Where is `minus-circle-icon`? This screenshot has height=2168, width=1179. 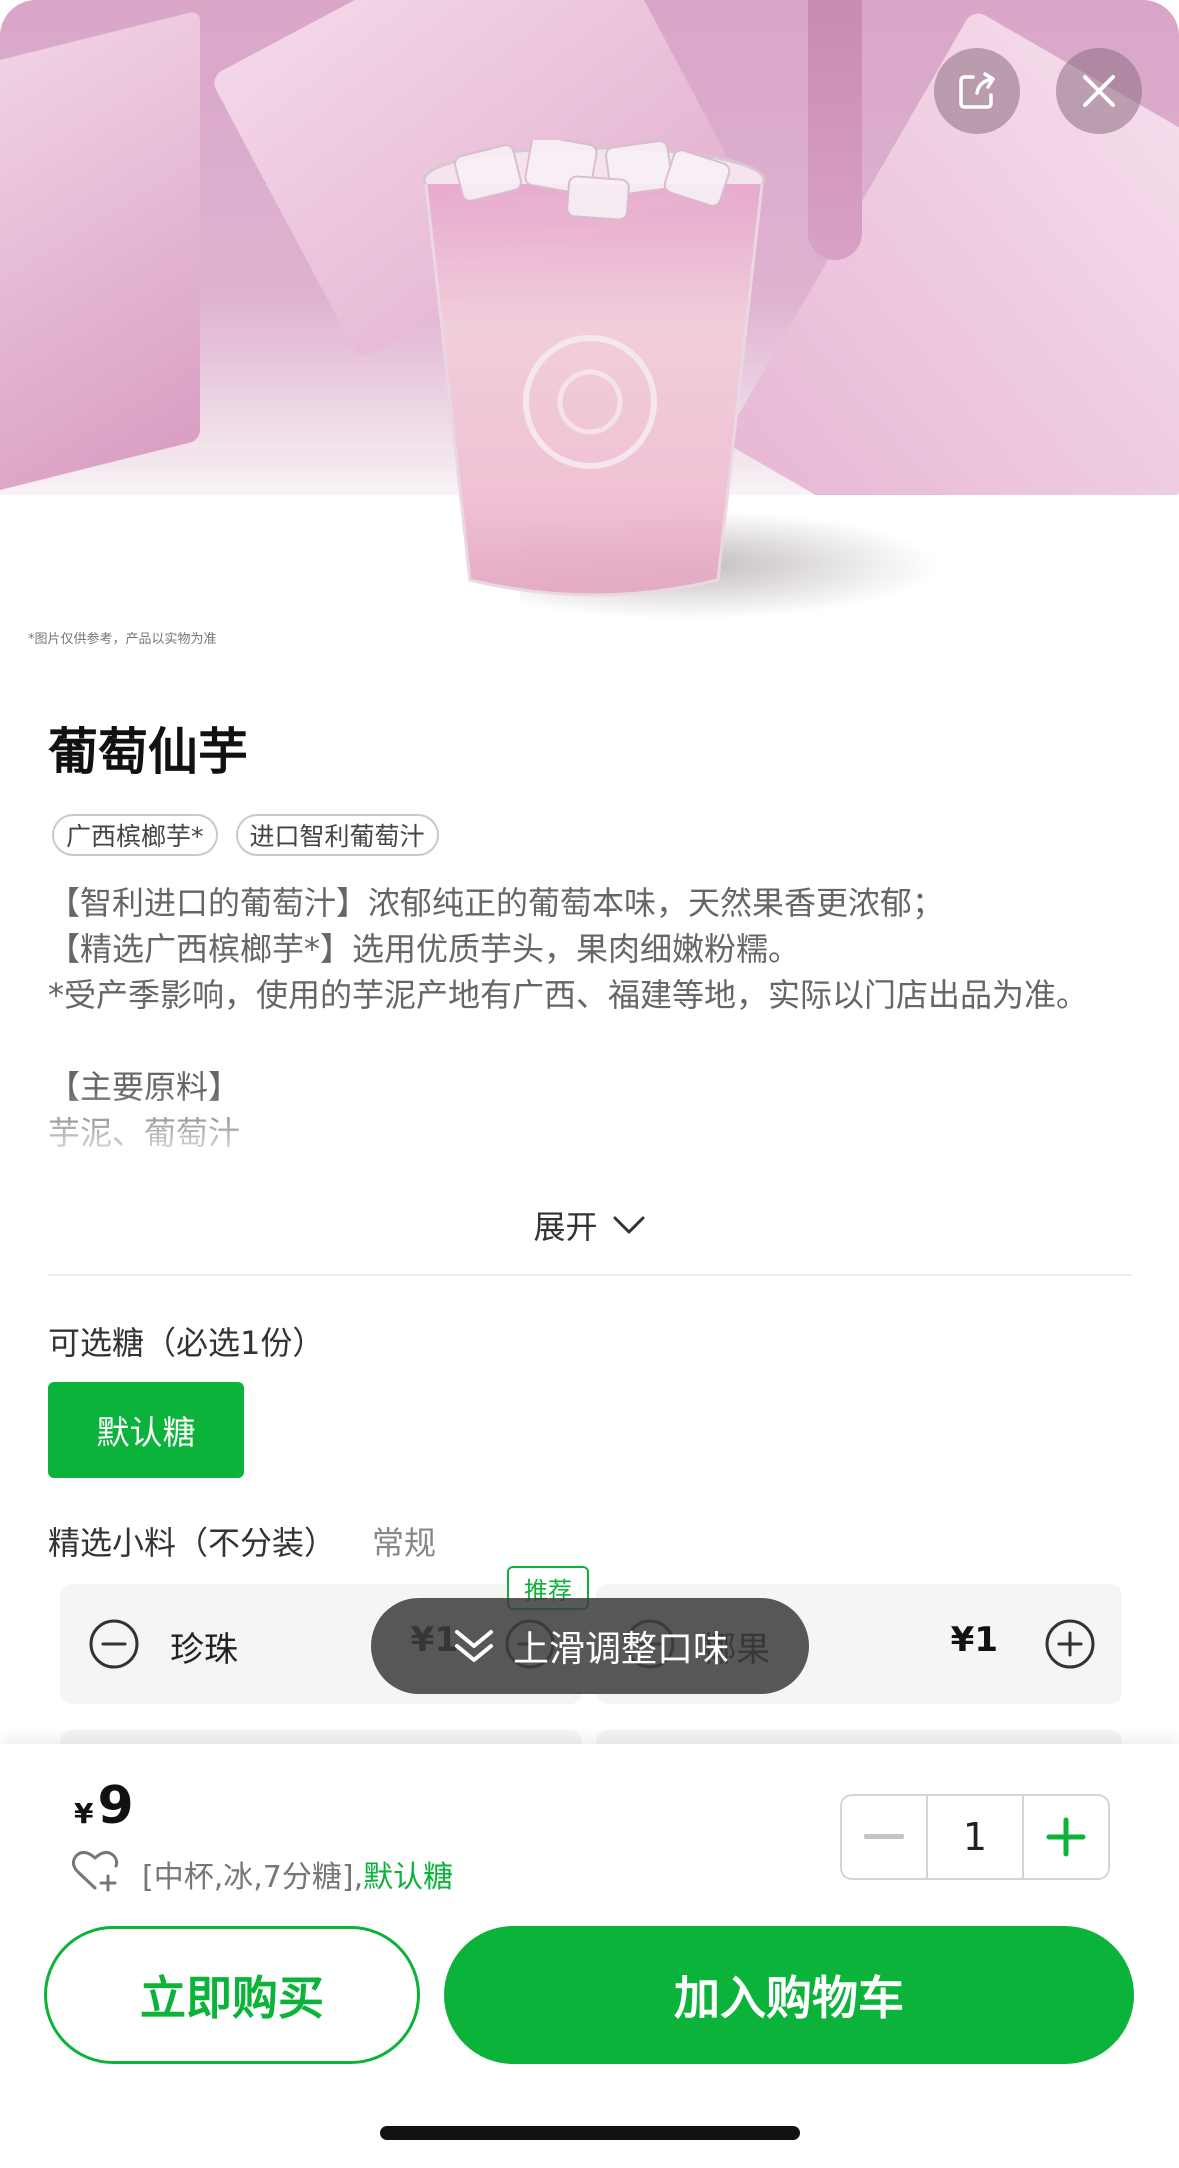
minus-circle-icon is located at coordinates (114, 1644).